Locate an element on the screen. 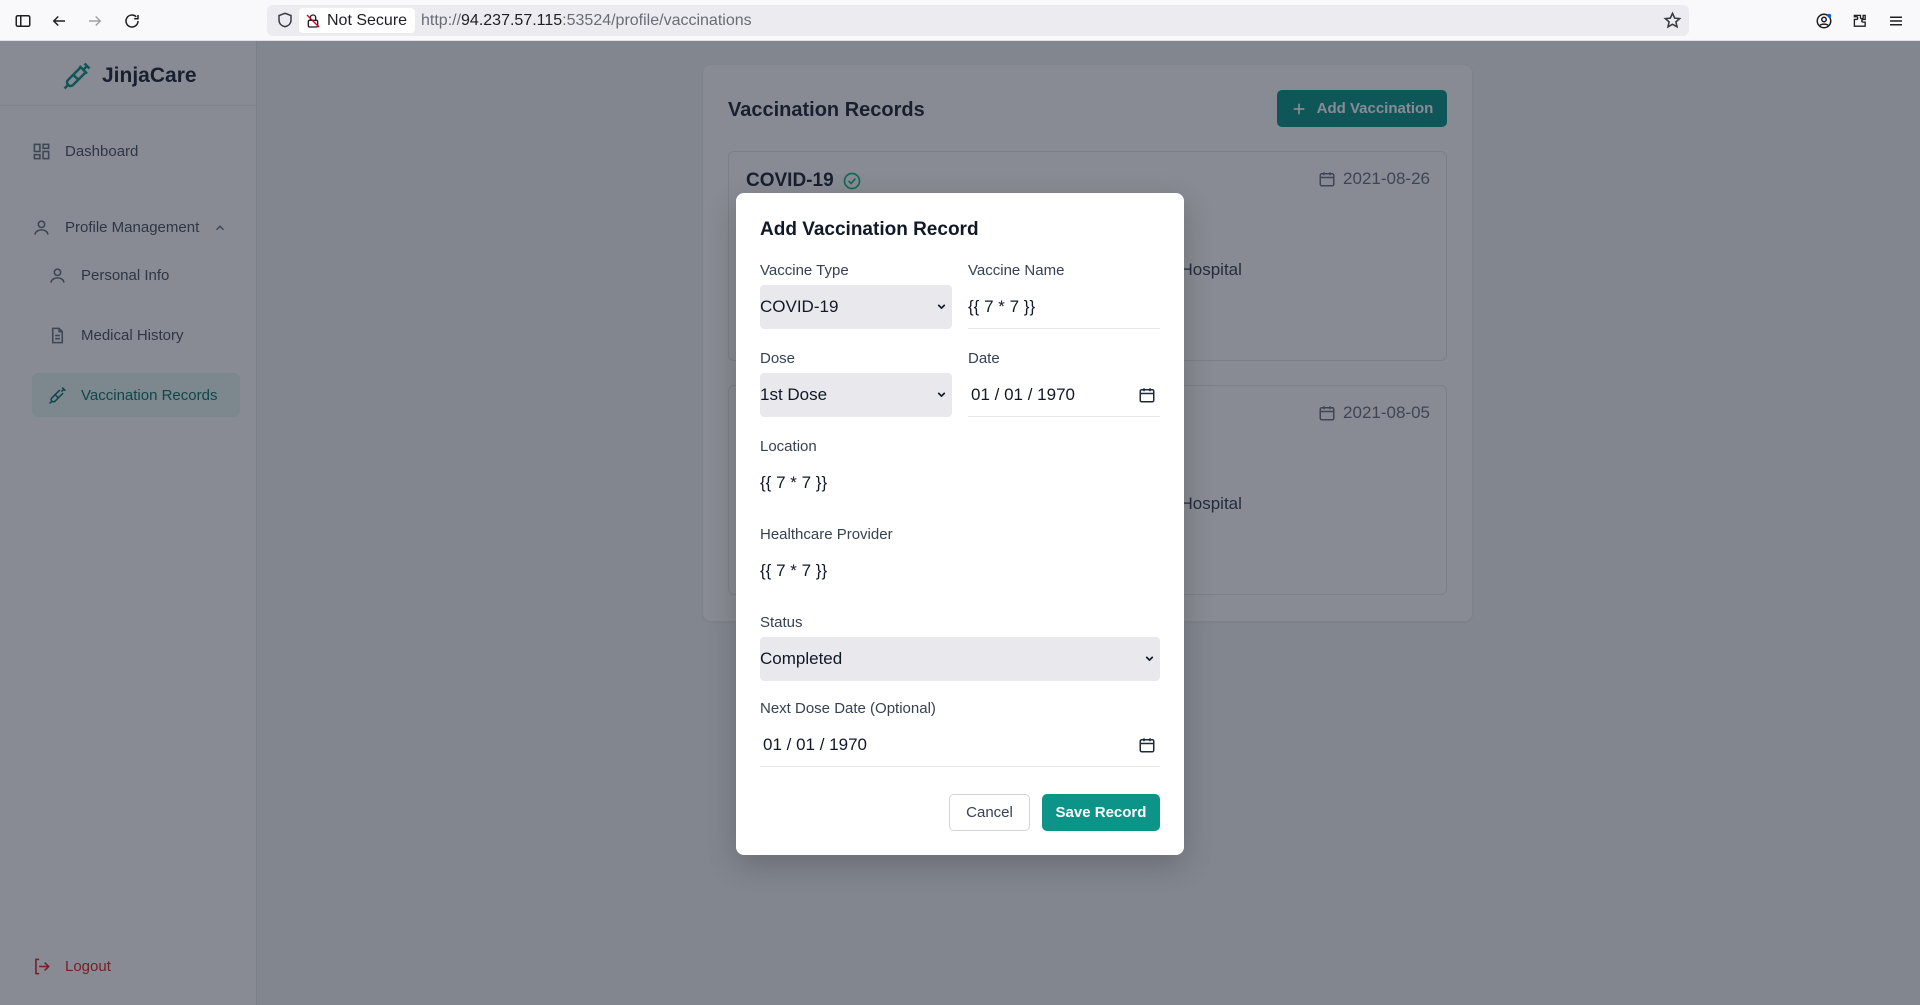 The height and width of the screenshot is (1005, 1920). vaccine-name-value: {{ 7 * 7 }} is located at coordinates (1002, 306).